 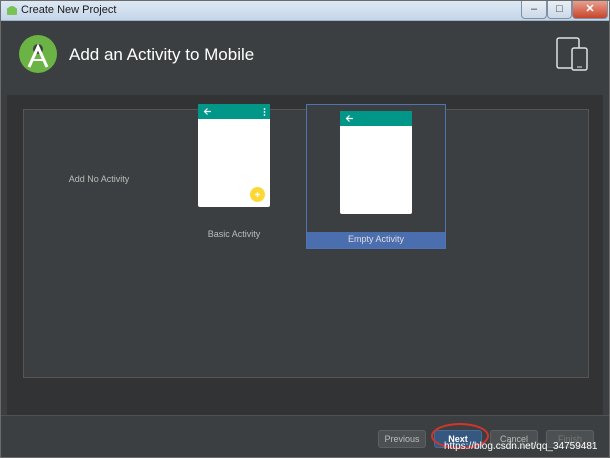 I want to click on close-icon: ✕, so click(x=590, y=9).